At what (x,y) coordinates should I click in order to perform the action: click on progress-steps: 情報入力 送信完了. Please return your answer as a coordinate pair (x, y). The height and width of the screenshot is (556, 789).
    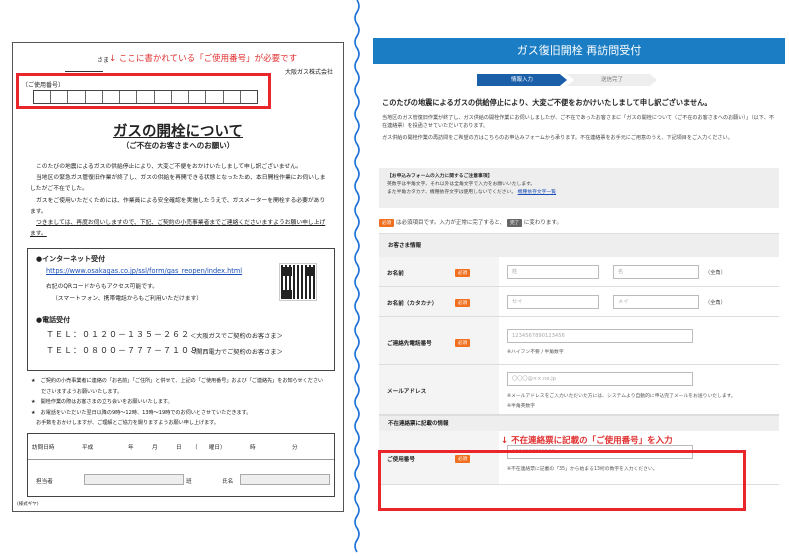
    Looking at the image, I should click on (567, 80).